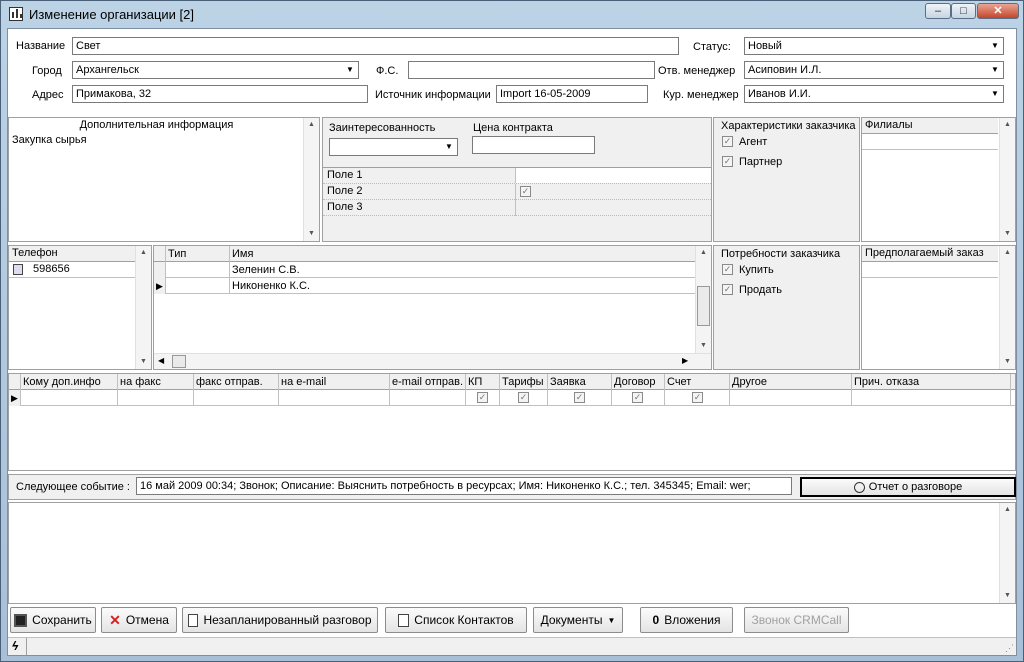 This screenshot has height=662, width=1024. I want to click on col-fax-sent: факс отправ., so click(236, 382).